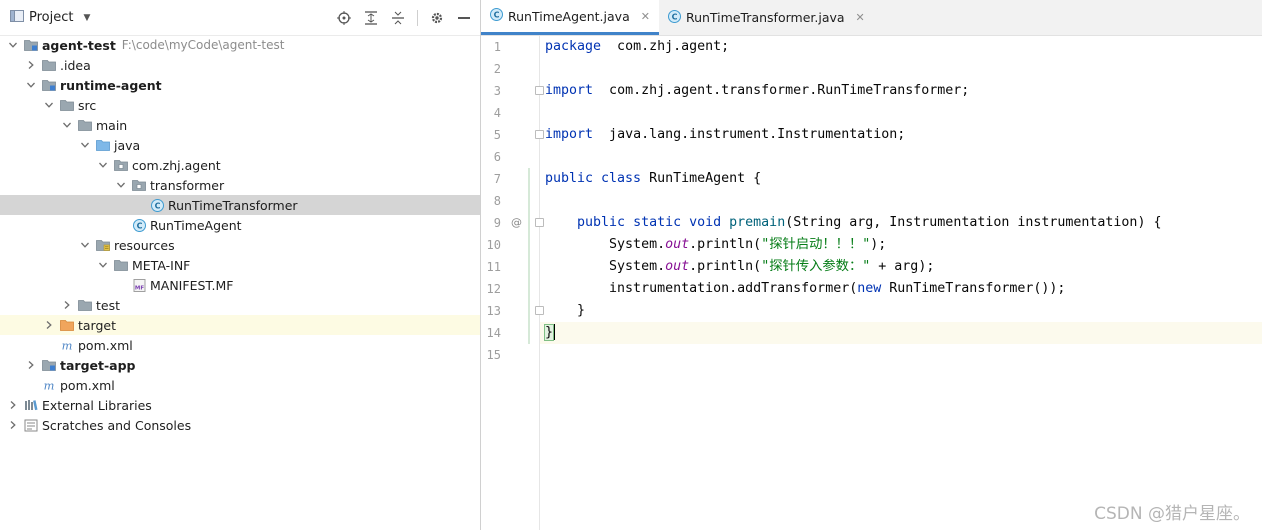 This screenshot has width=1262, height=530. Describe the element at coordinates (902, 266) in the screenshot. I see `code-text: + arg);` at that location.